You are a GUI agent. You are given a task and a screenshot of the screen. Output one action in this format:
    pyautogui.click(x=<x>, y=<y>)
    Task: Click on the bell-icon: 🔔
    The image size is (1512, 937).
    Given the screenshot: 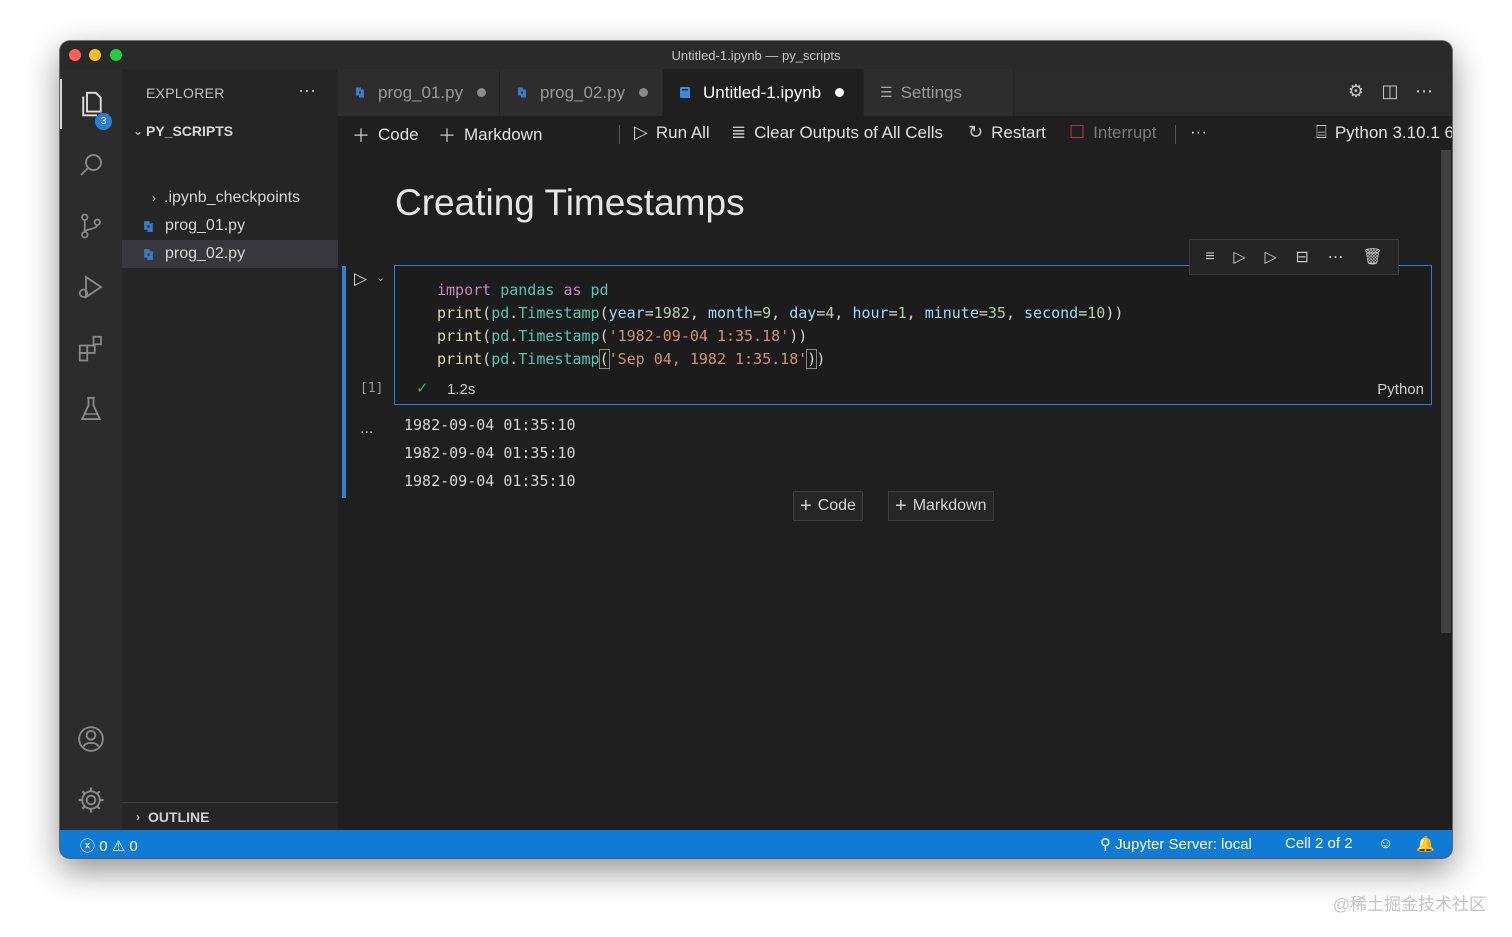 What is the action you would take?
    pyautogui.click(x=1425, y=844)
    